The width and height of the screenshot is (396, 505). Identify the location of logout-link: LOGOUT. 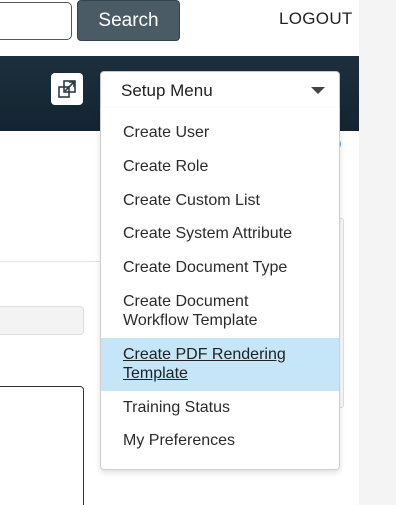
(316, 19).